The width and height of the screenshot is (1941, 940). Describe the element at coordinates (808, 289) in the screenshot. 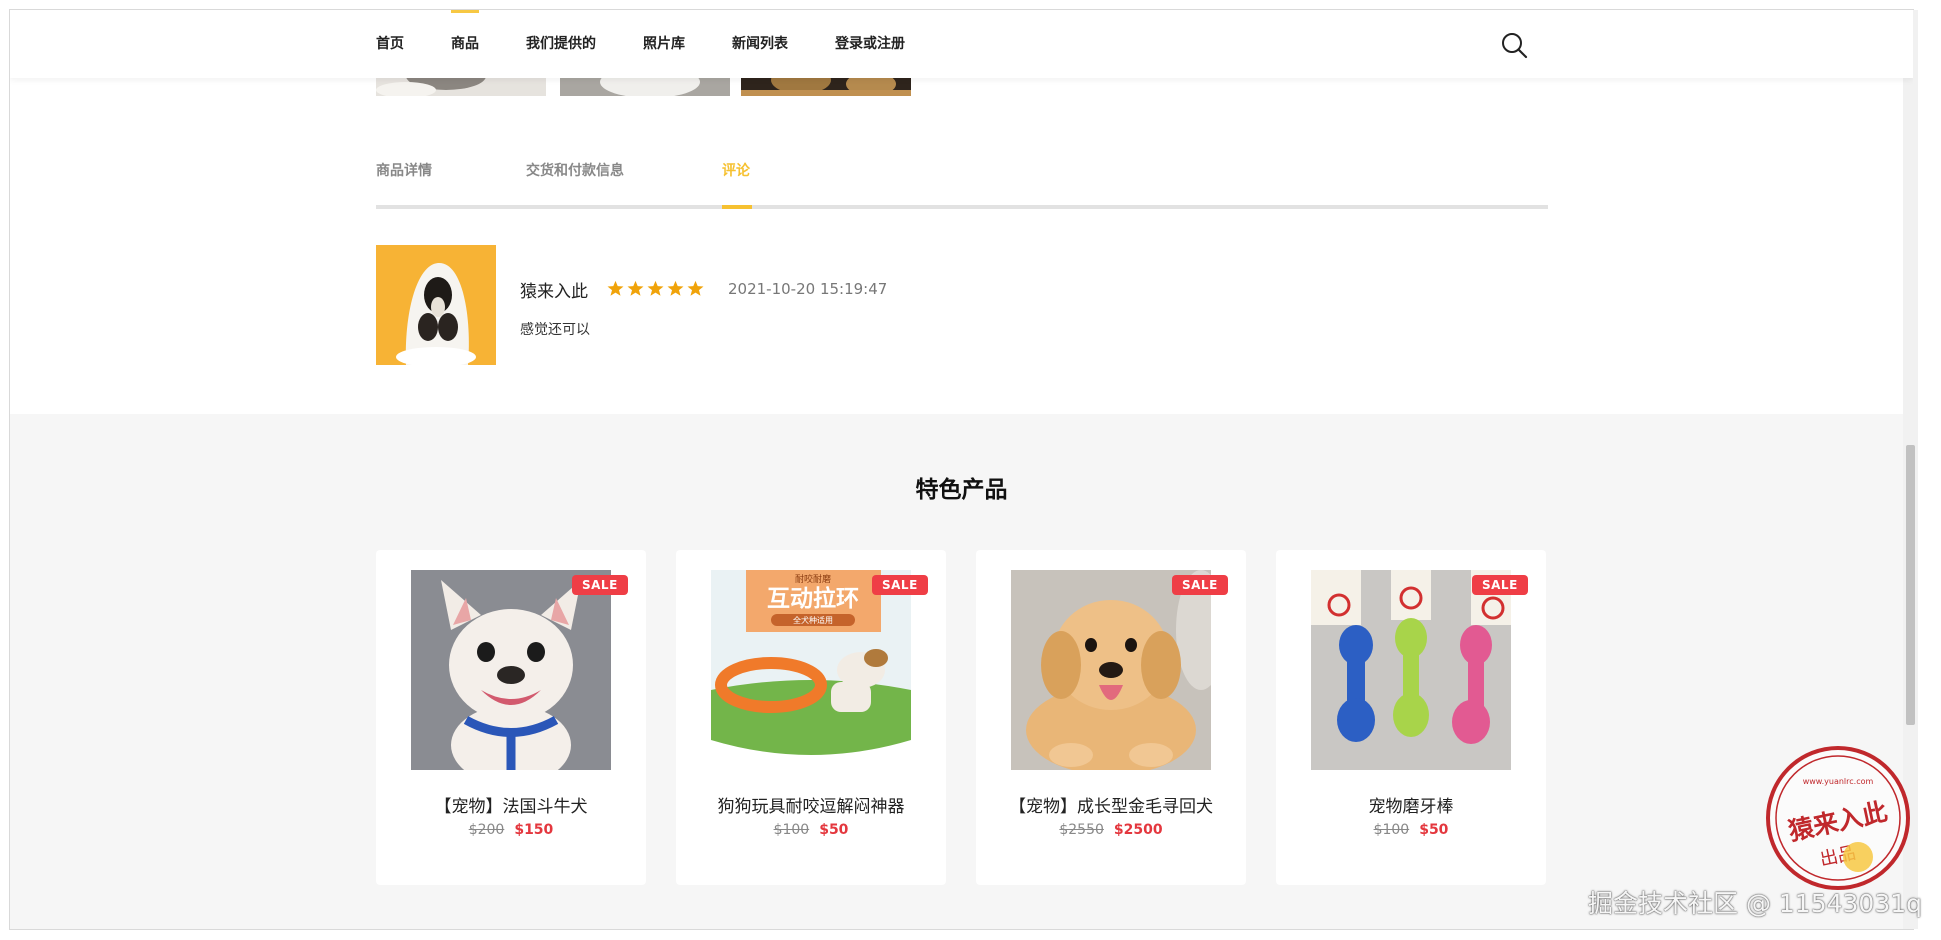

I see `review-date: 2021-10-20 15:19:47` at that location.